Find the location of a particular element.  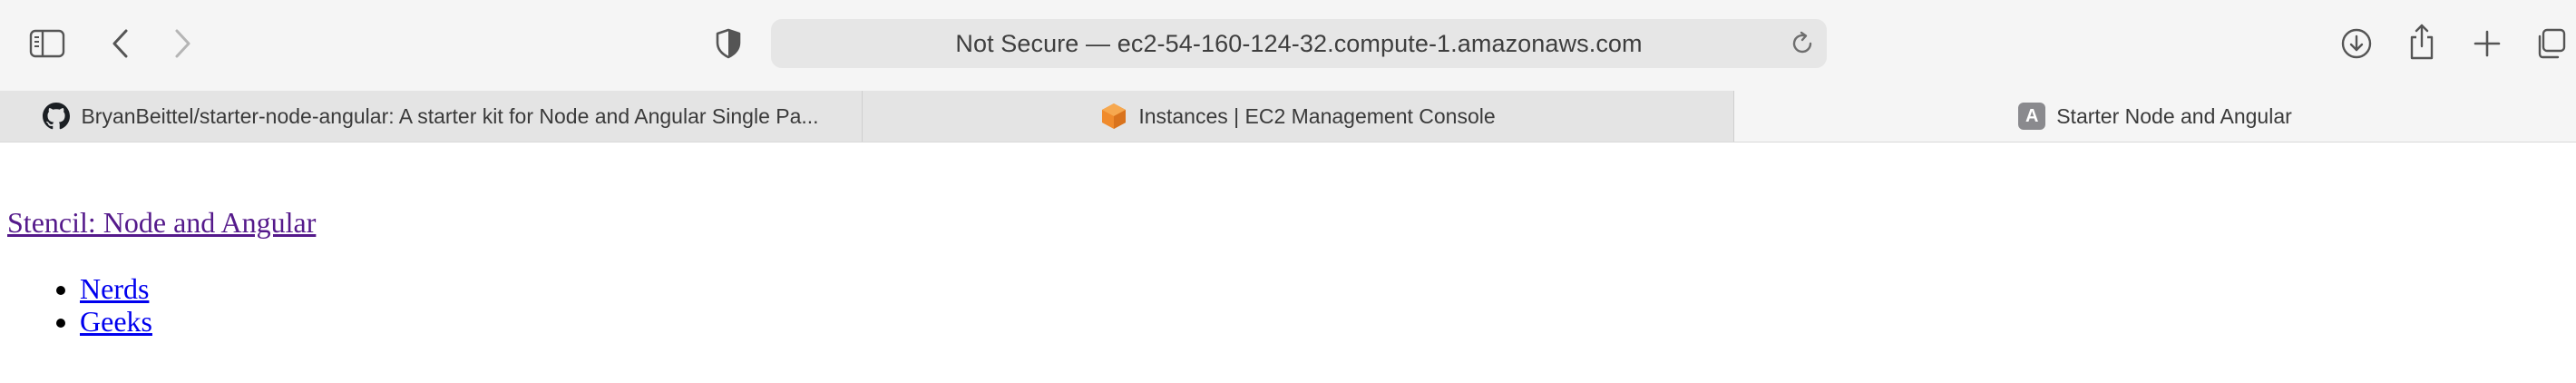

tab-overview-button is located at coordinates (2550, 43).